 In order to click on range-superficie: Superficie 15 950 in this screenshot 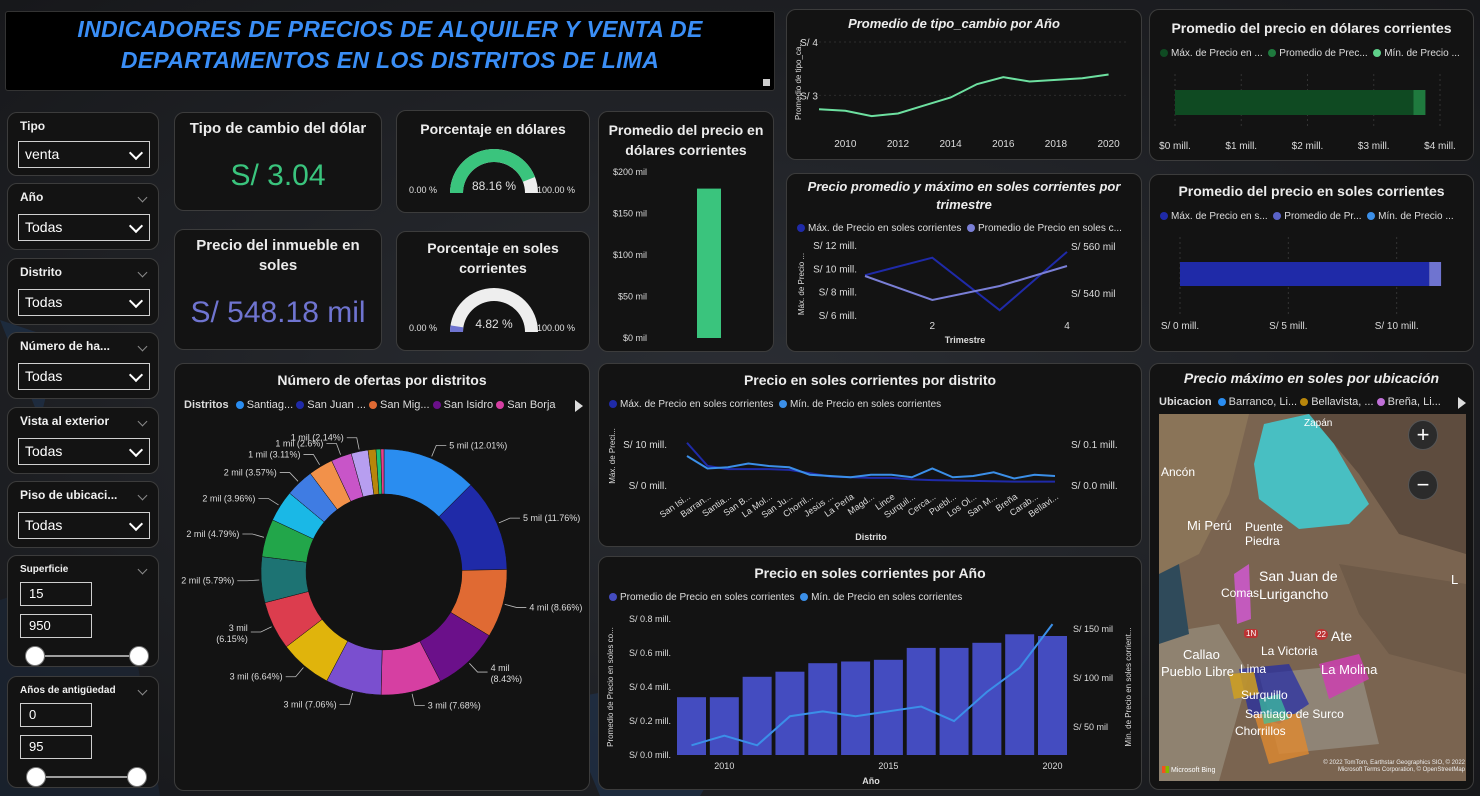, I will do `click(83, 611)`.